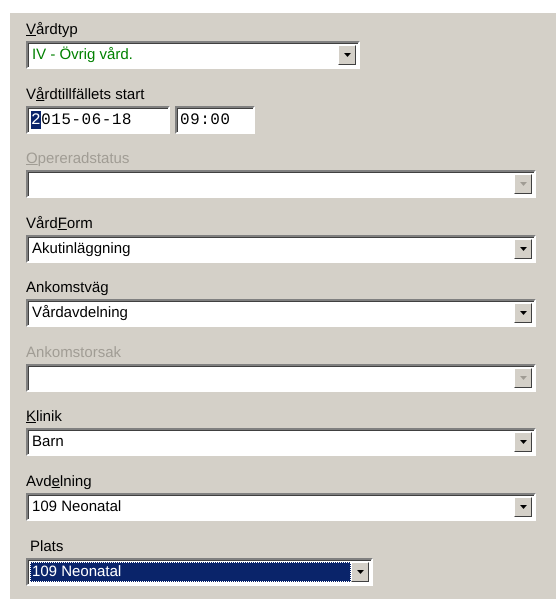 The width and height of the screenshot is (556, 599). I want to click on field-label: VårdForm, so click(59, 223).